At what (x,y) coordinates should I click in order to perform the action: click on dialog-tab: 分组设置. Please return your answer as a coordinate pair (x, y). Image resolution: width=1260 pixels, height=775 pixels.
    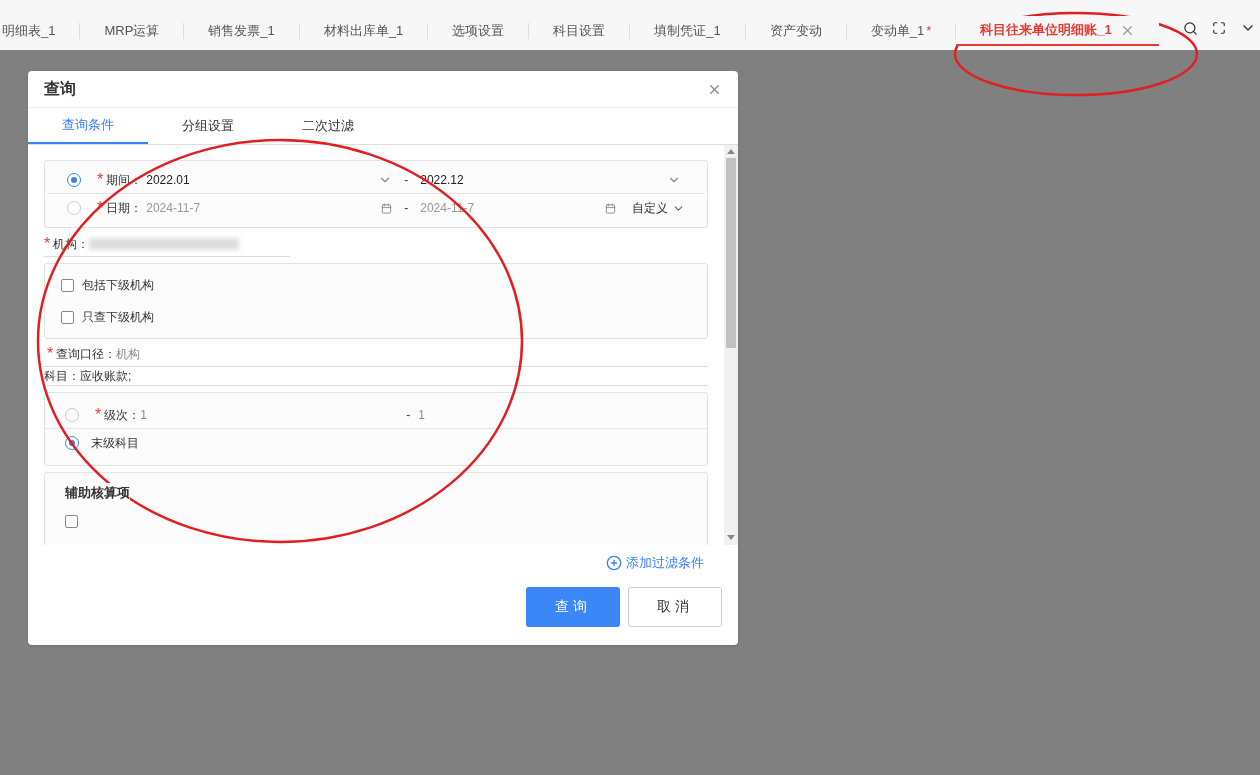
    Looking at the image, I should click on (208, 126).